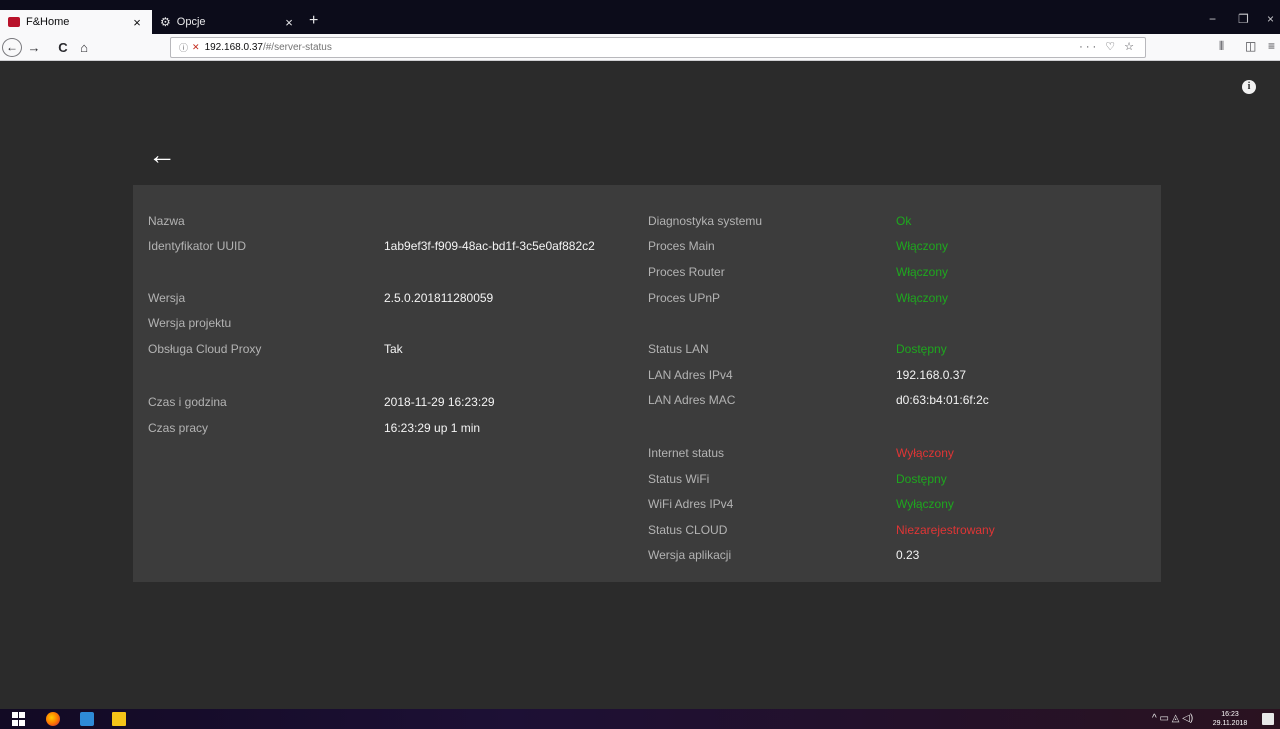 This screenshot has width=1280, height=729. What do you see at coordinates (1221, 46) in the screenshot?
I see `library-icon: ⫴` at bounding box center [1221, 46].